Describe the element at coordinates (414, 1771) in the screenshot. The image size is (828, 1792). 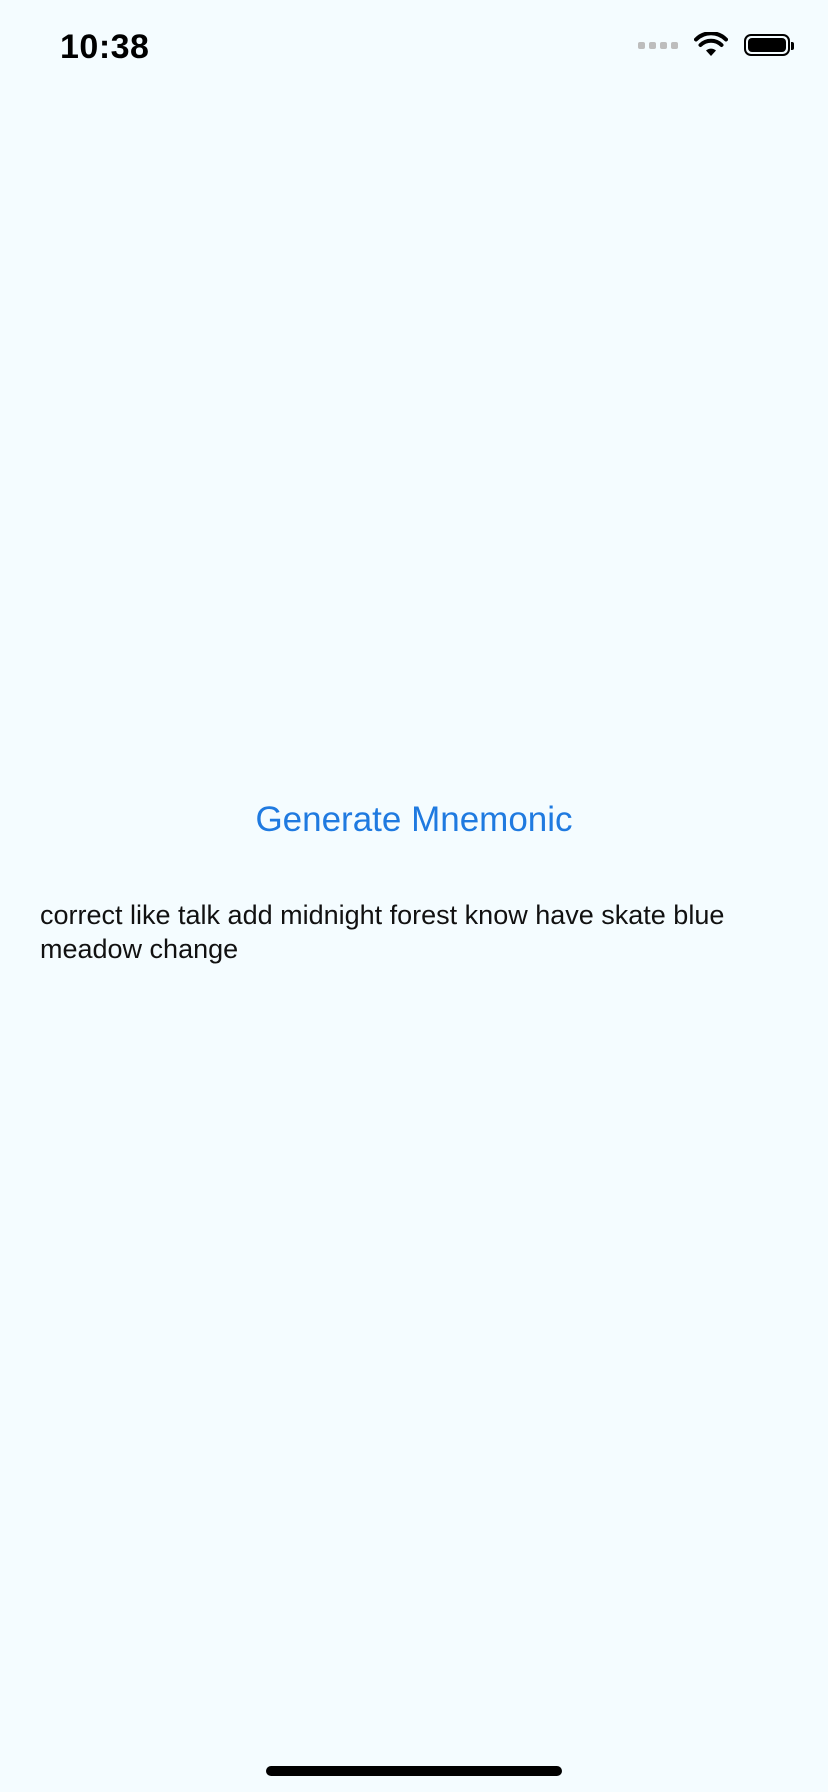
I see `home-indicator` at that location.